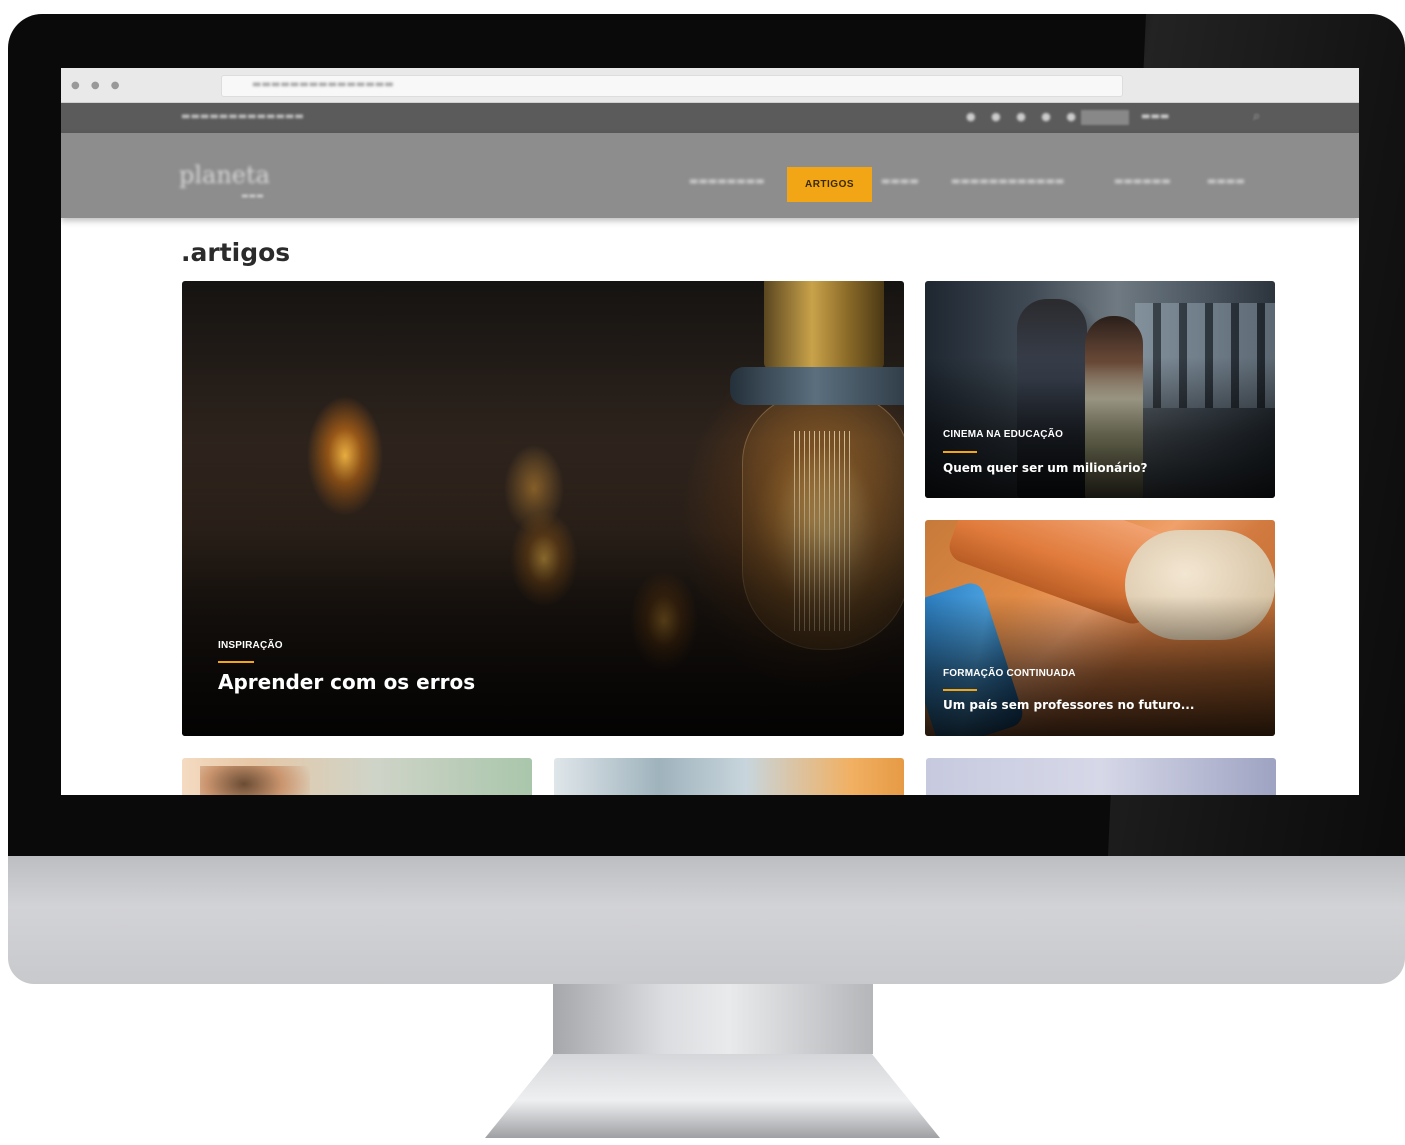  What do you see at coordinates (346, 682) in the screenshot?
I see `featured-title: Aprender com os erros` at bounding box center [346, 682].